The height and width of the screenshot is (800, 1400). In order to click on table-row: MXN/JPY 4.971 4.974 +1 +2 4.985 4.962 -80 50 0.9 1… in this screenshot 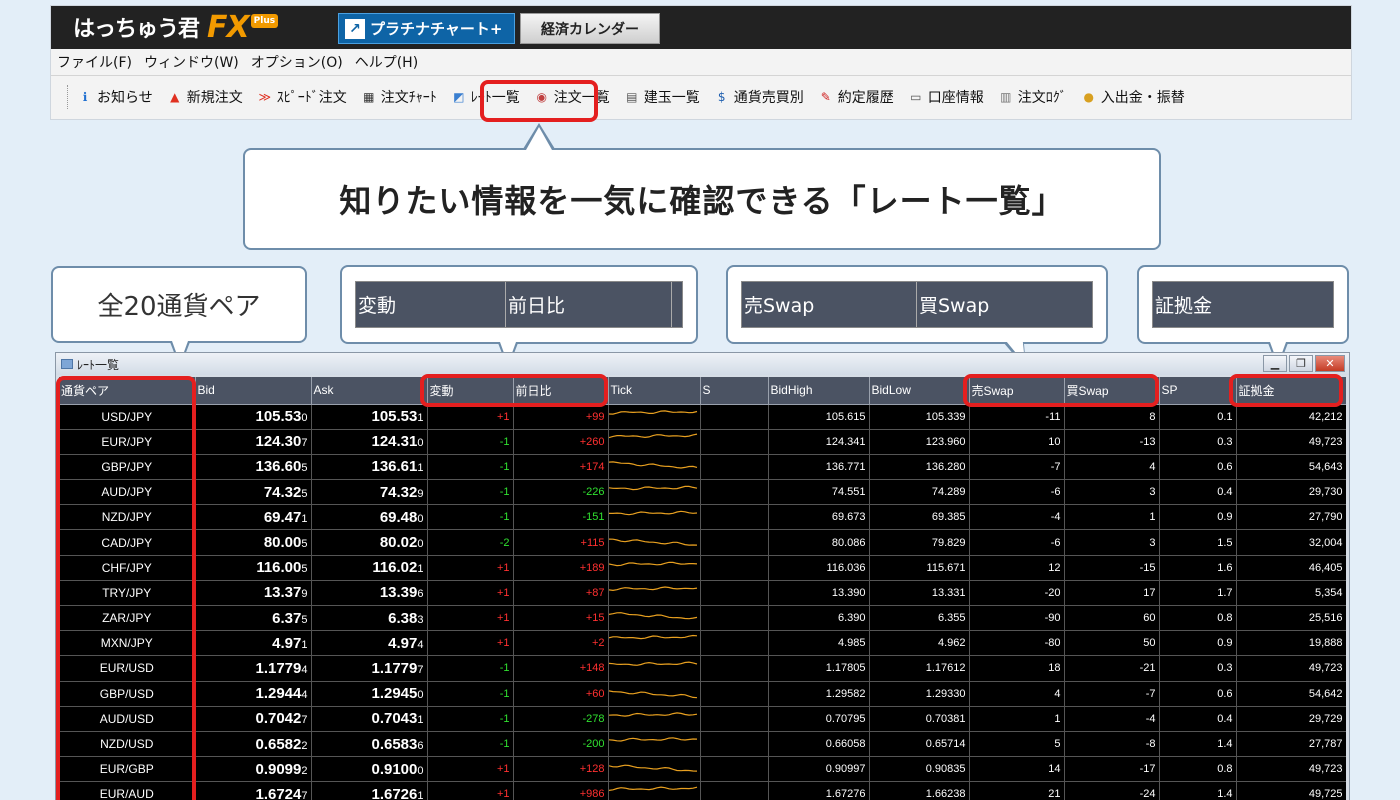, I will do `click(702, 643)`.